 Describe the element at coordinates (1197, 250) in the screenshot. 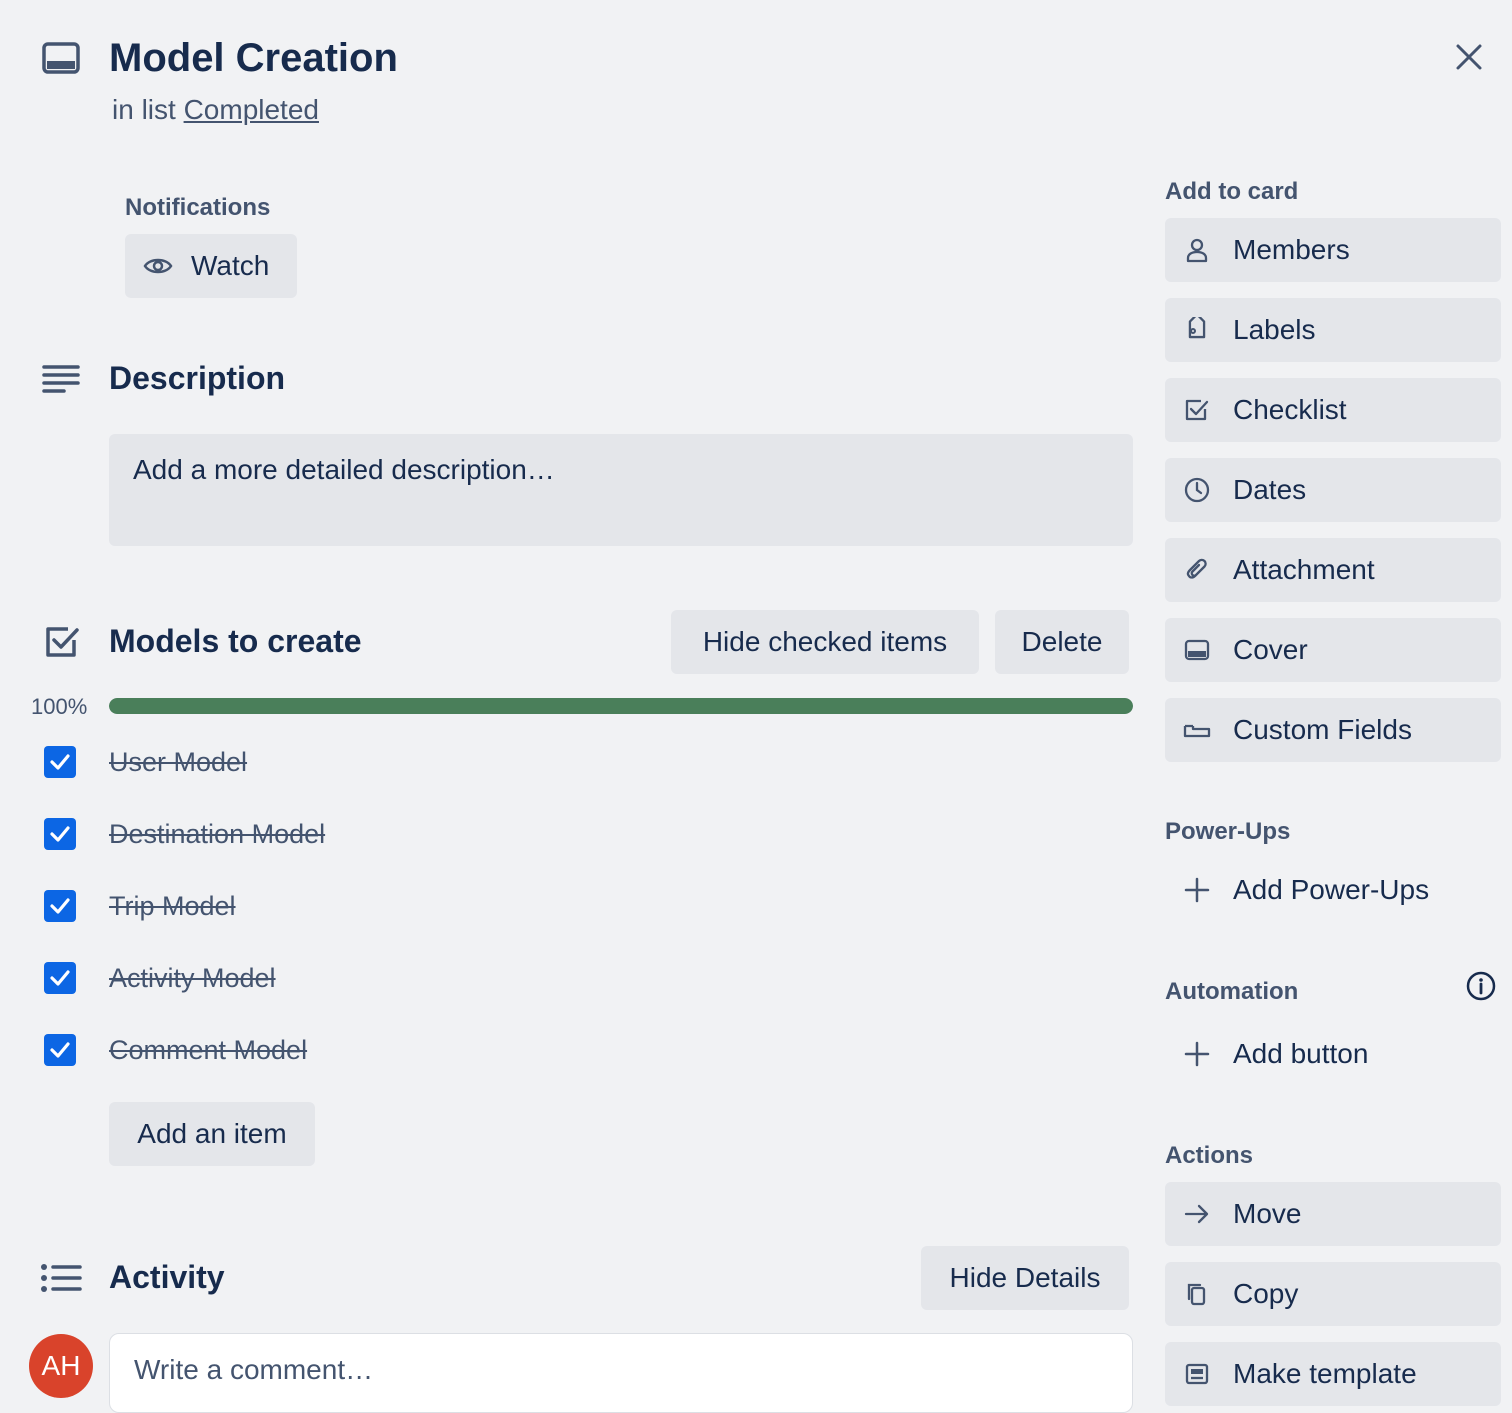

I see `person-icon` at that location.